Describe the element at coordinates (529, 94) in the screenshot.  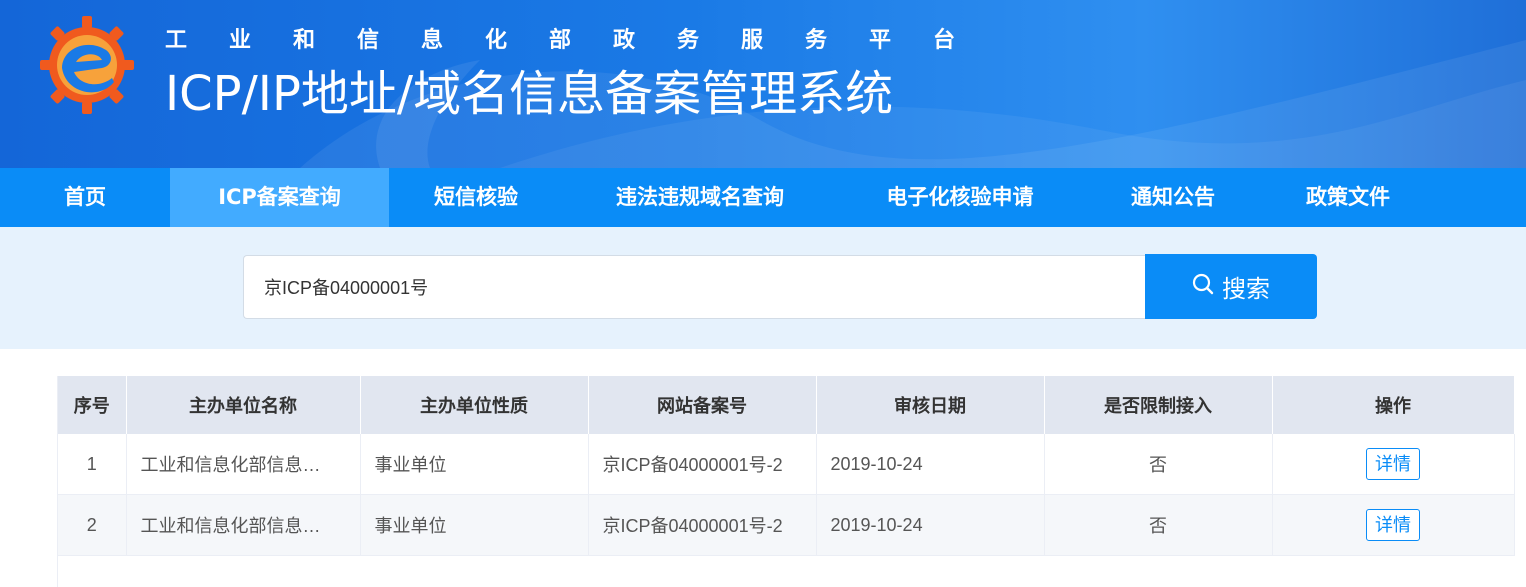
I see `system-title: ICP/IP地址/域名信息备案管理系统` at that location.